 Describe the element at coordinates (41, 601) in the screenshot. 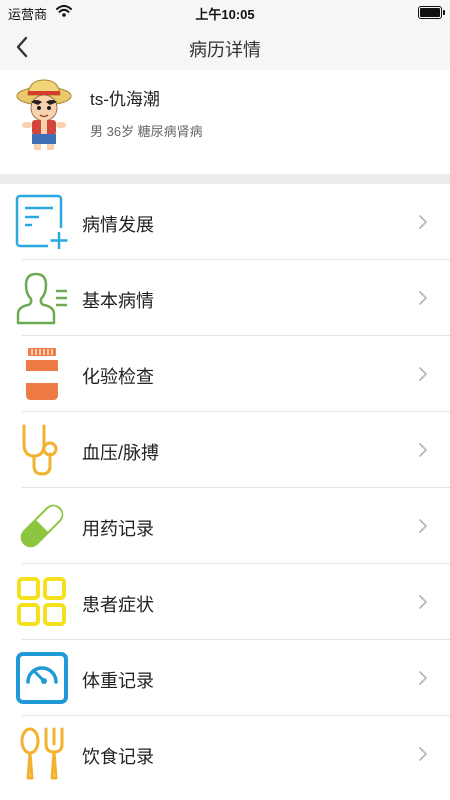

I see `grid-icon` at that location.